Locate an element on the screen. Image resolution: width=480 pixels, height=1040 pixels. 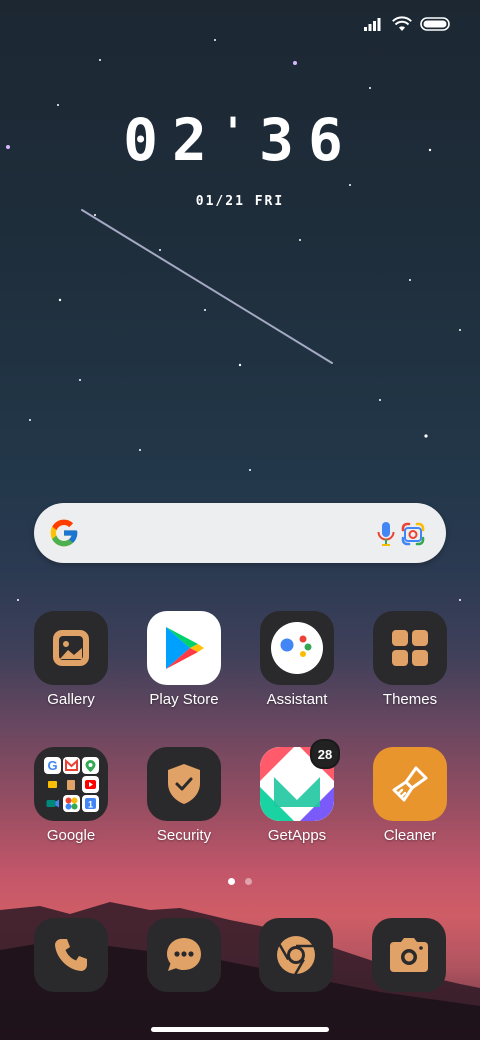
app-folder-google: G 1 Google is located at coordinates (71, 795).